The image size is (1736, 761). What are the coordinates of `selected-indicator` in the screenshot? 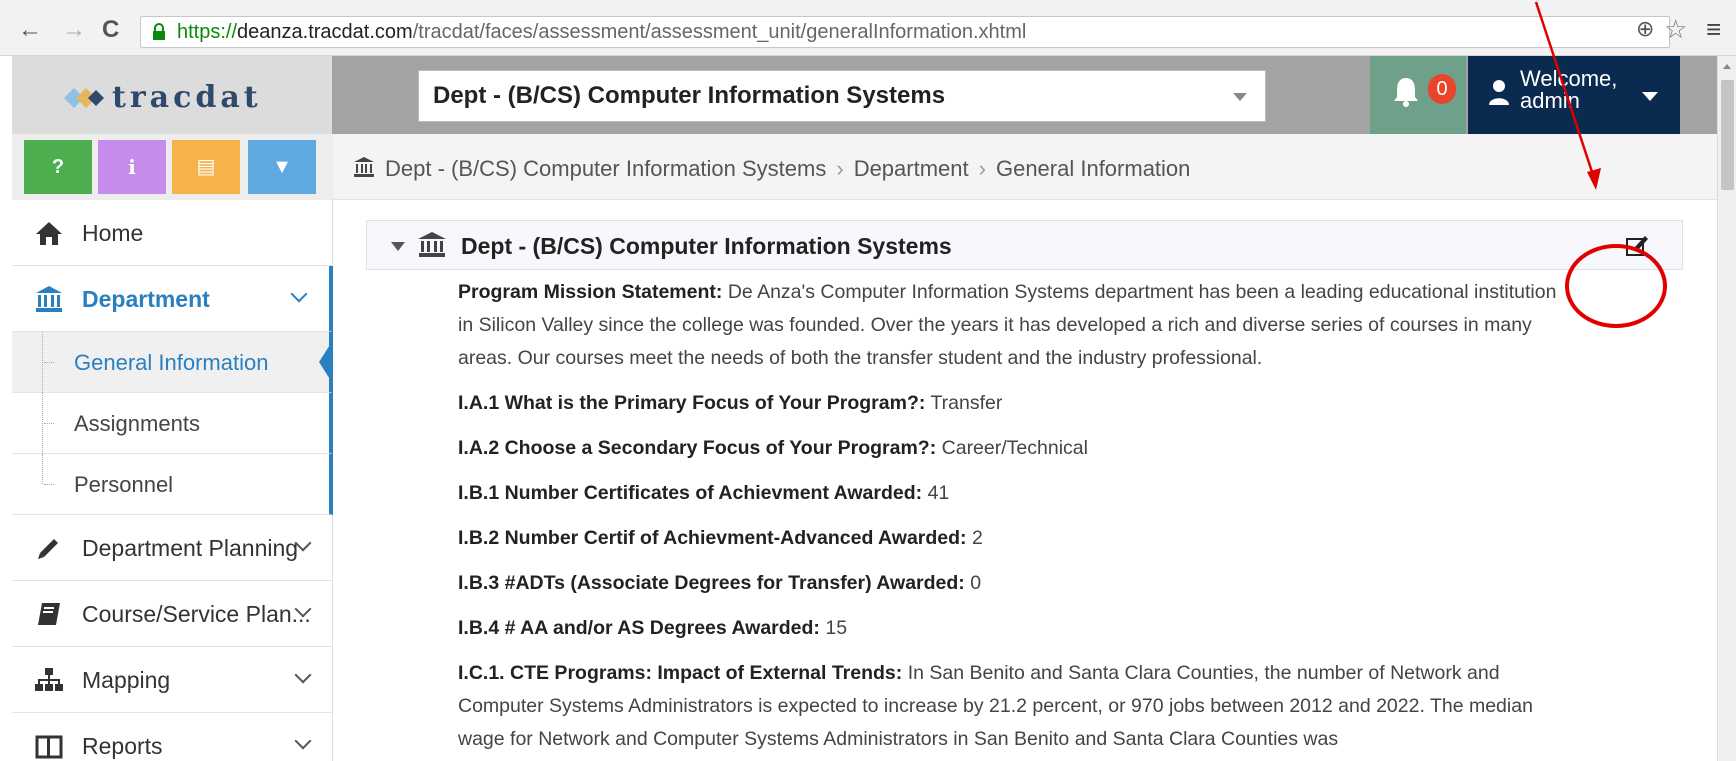 It's located at (326, 362).